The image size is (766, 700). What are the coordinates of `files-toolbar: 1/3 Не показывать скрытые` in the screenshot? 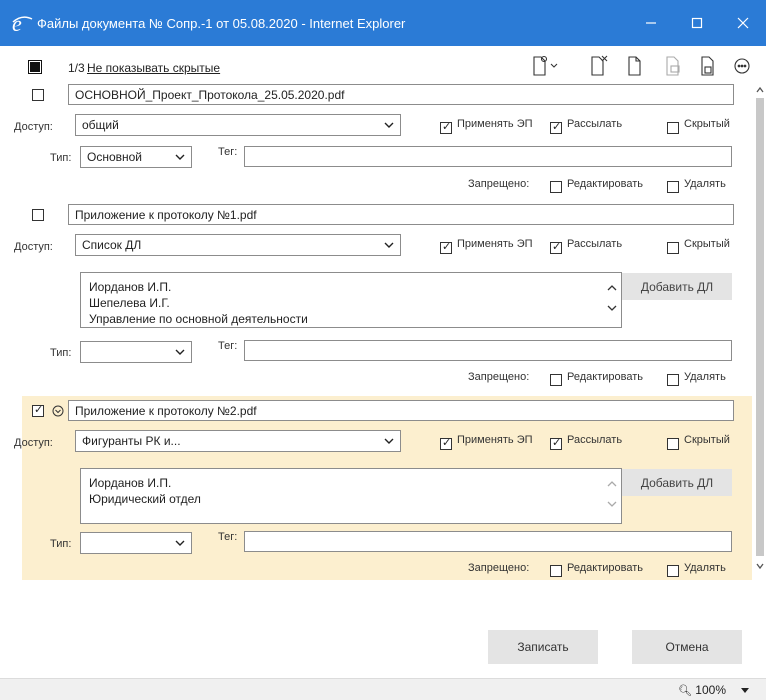 It's located at (383, 66).